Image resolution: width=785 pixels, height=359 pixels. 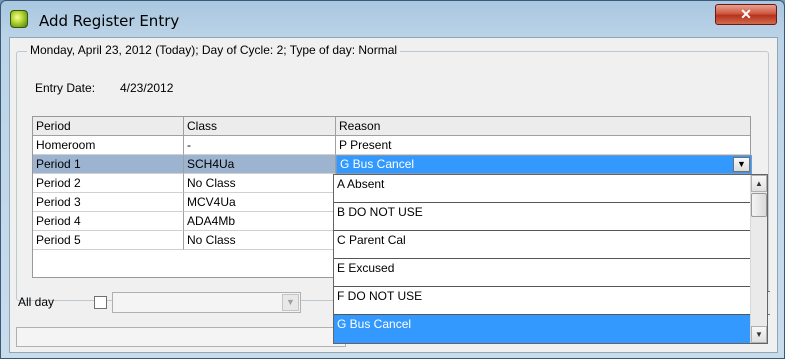 What do you see at coordinates (542, 245) in the screenshot?
I see `dropdown-option: C Parent Cal` at bounding box center [542, 245].